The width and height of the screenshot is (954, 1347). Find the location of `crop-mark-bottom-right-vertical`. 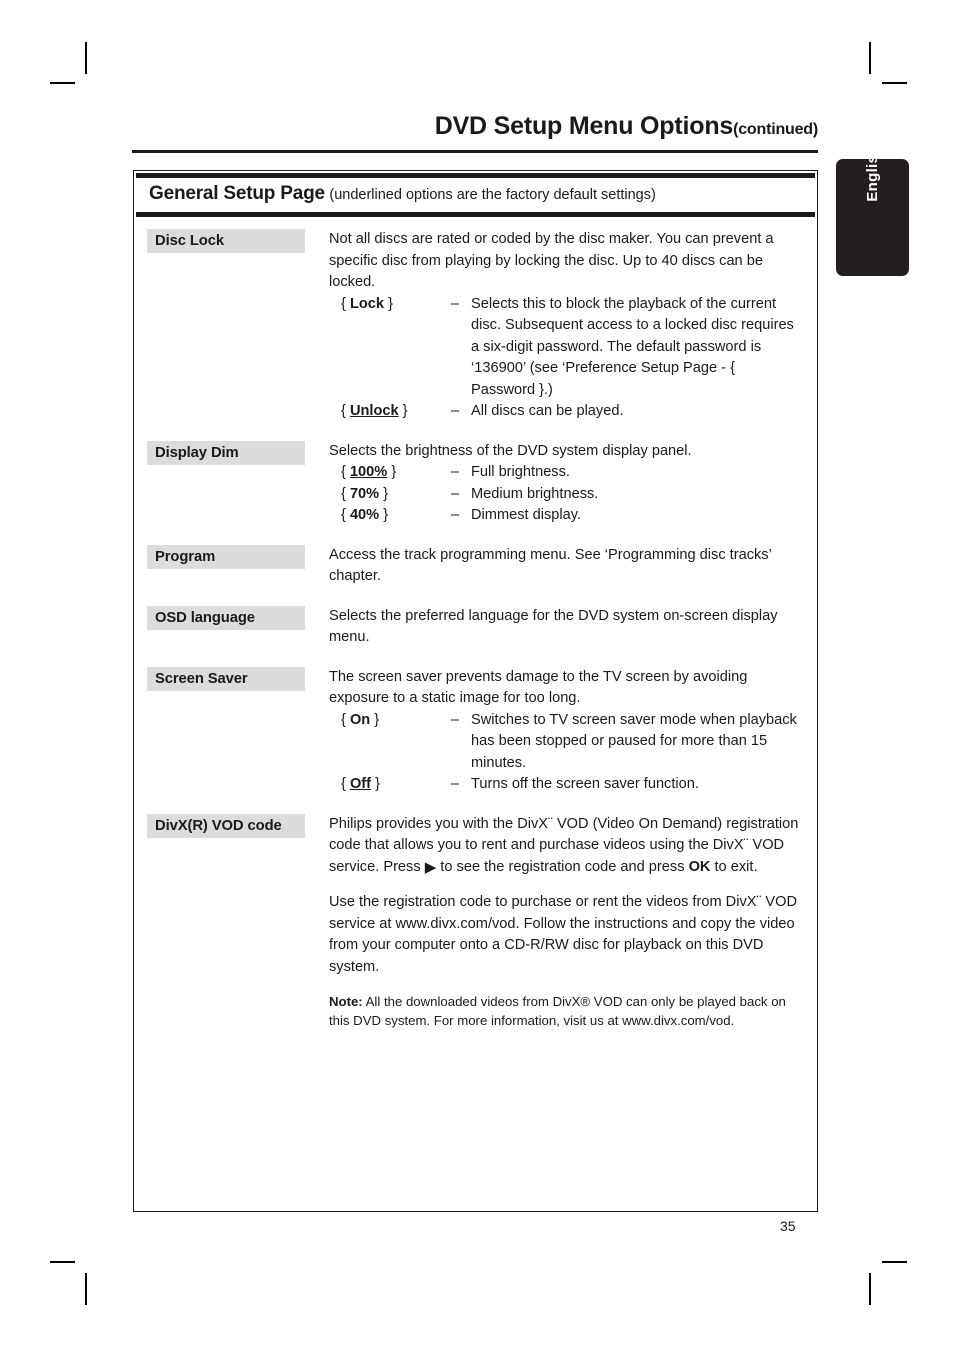

crop-mark-bottom-right-vertical is located at coordinates (870, 1289).